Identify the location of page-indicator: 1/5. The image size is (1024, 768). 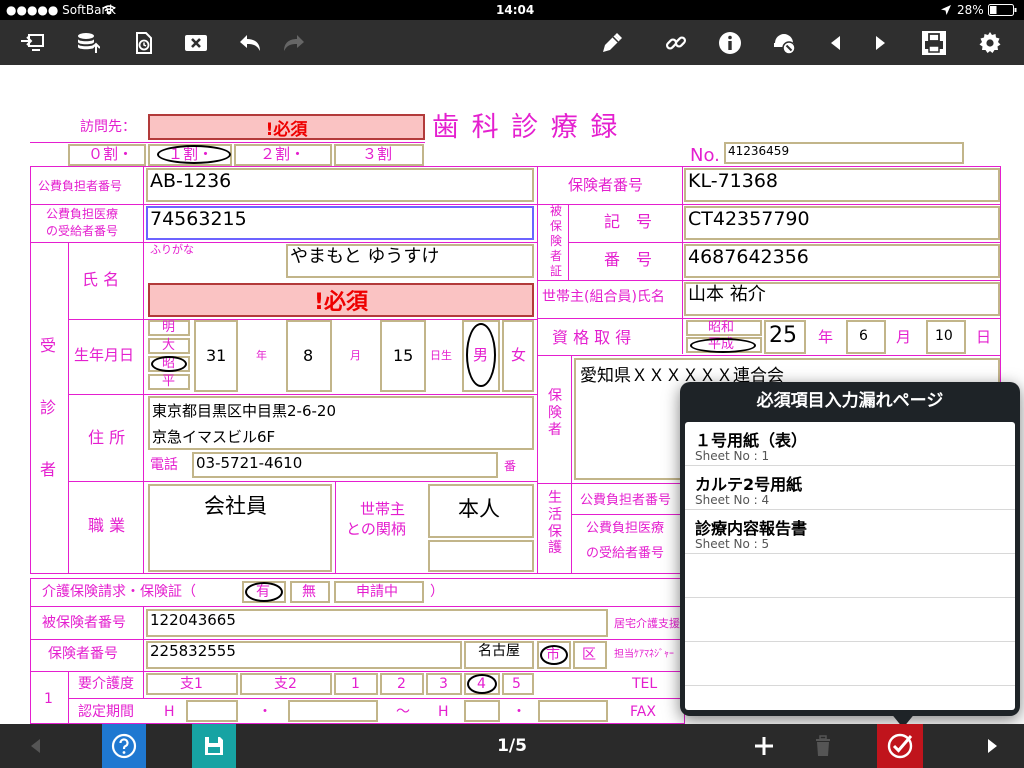
(512, 746).